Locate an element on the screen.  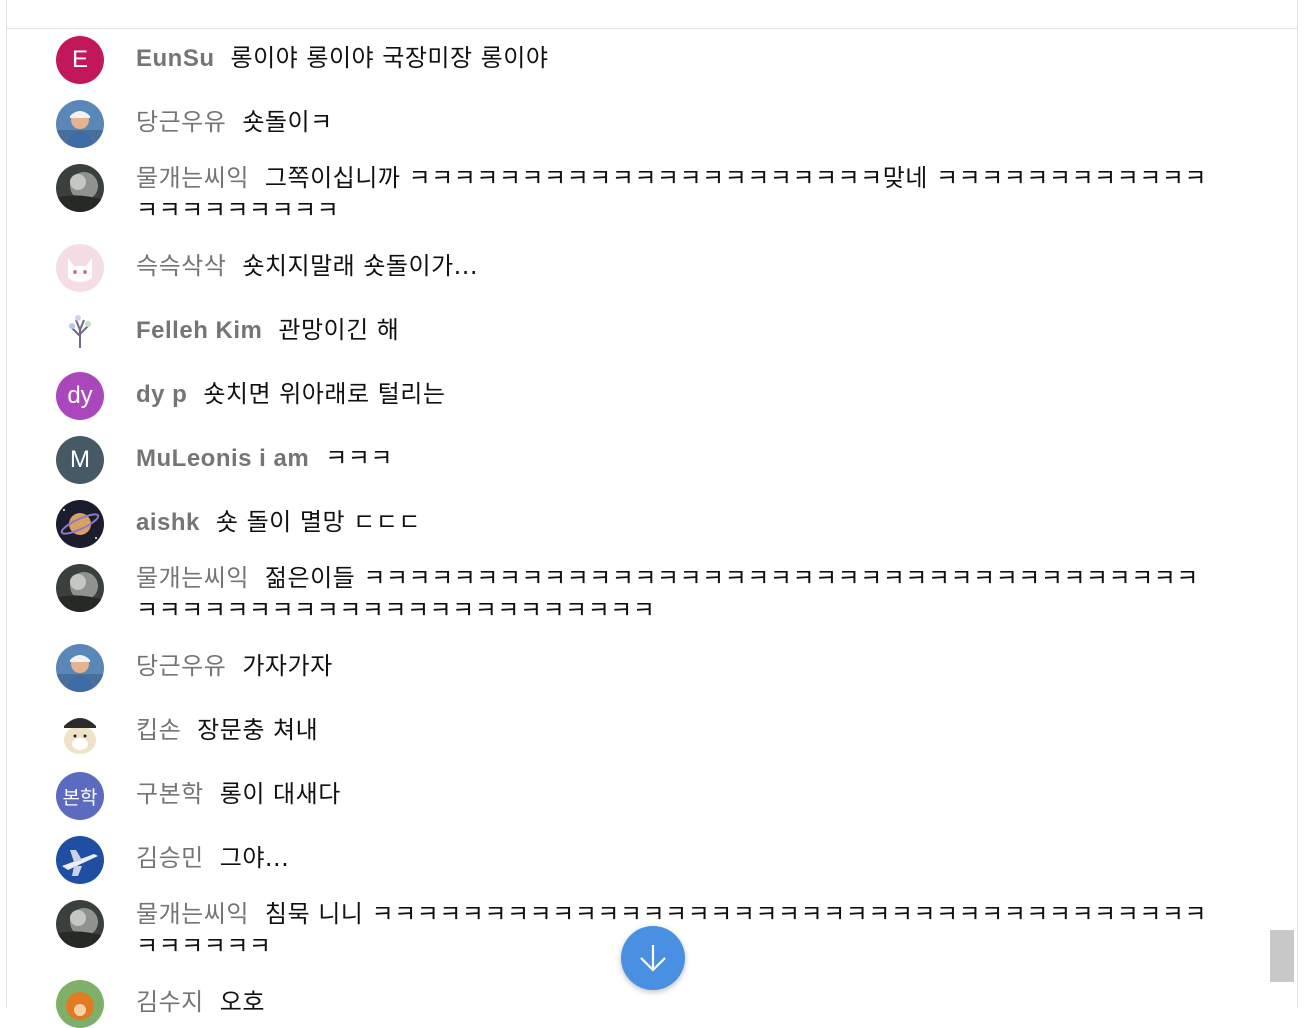
author-name: 킵손 is located at coordinates (158, 730).